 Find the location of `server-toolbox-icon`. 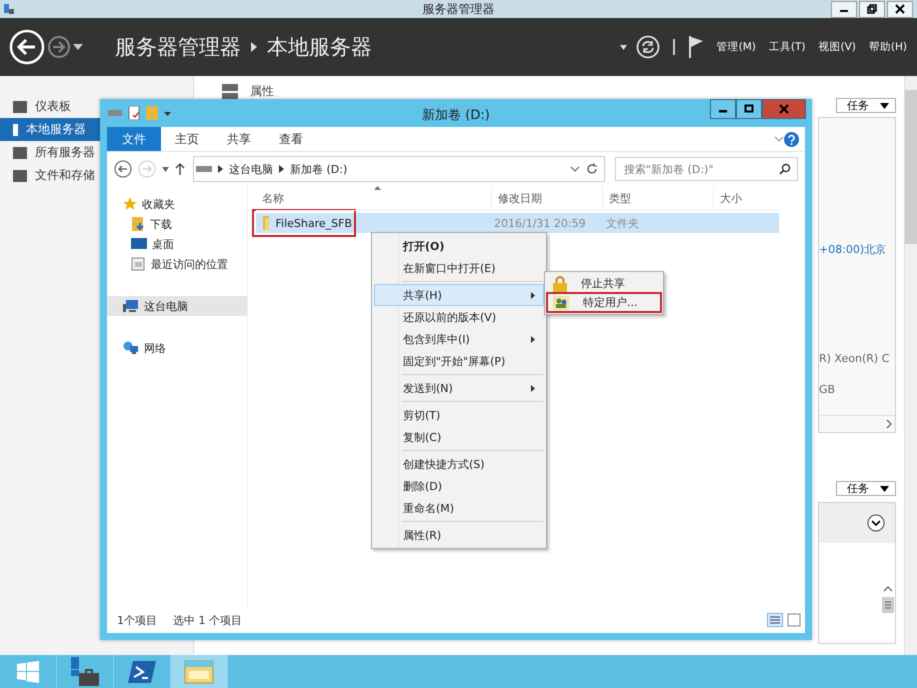

server-toolbox-icon is located at coordinates (85, 671).